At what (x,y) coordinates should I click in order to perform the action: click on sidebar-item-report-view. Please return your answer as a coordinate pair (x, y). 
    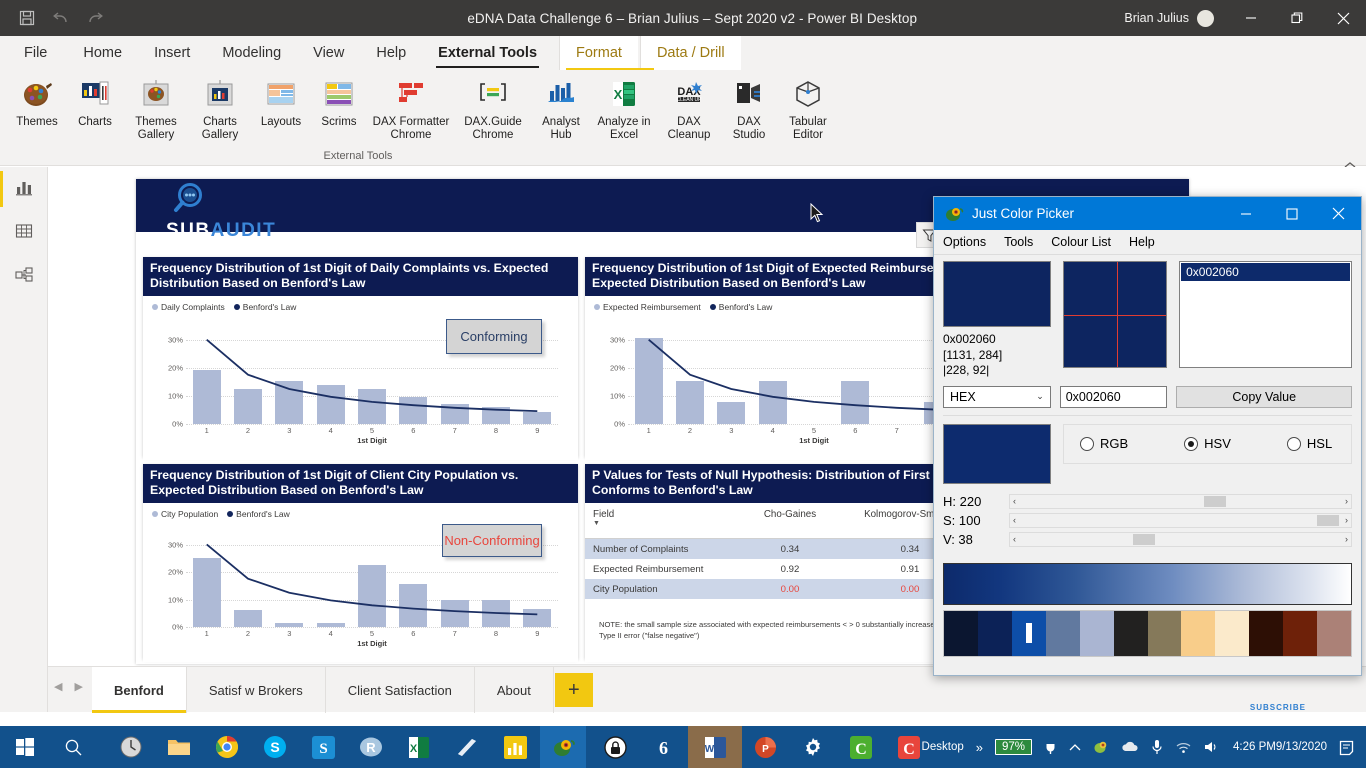
    Looking at the image, I should click on (24, 189).